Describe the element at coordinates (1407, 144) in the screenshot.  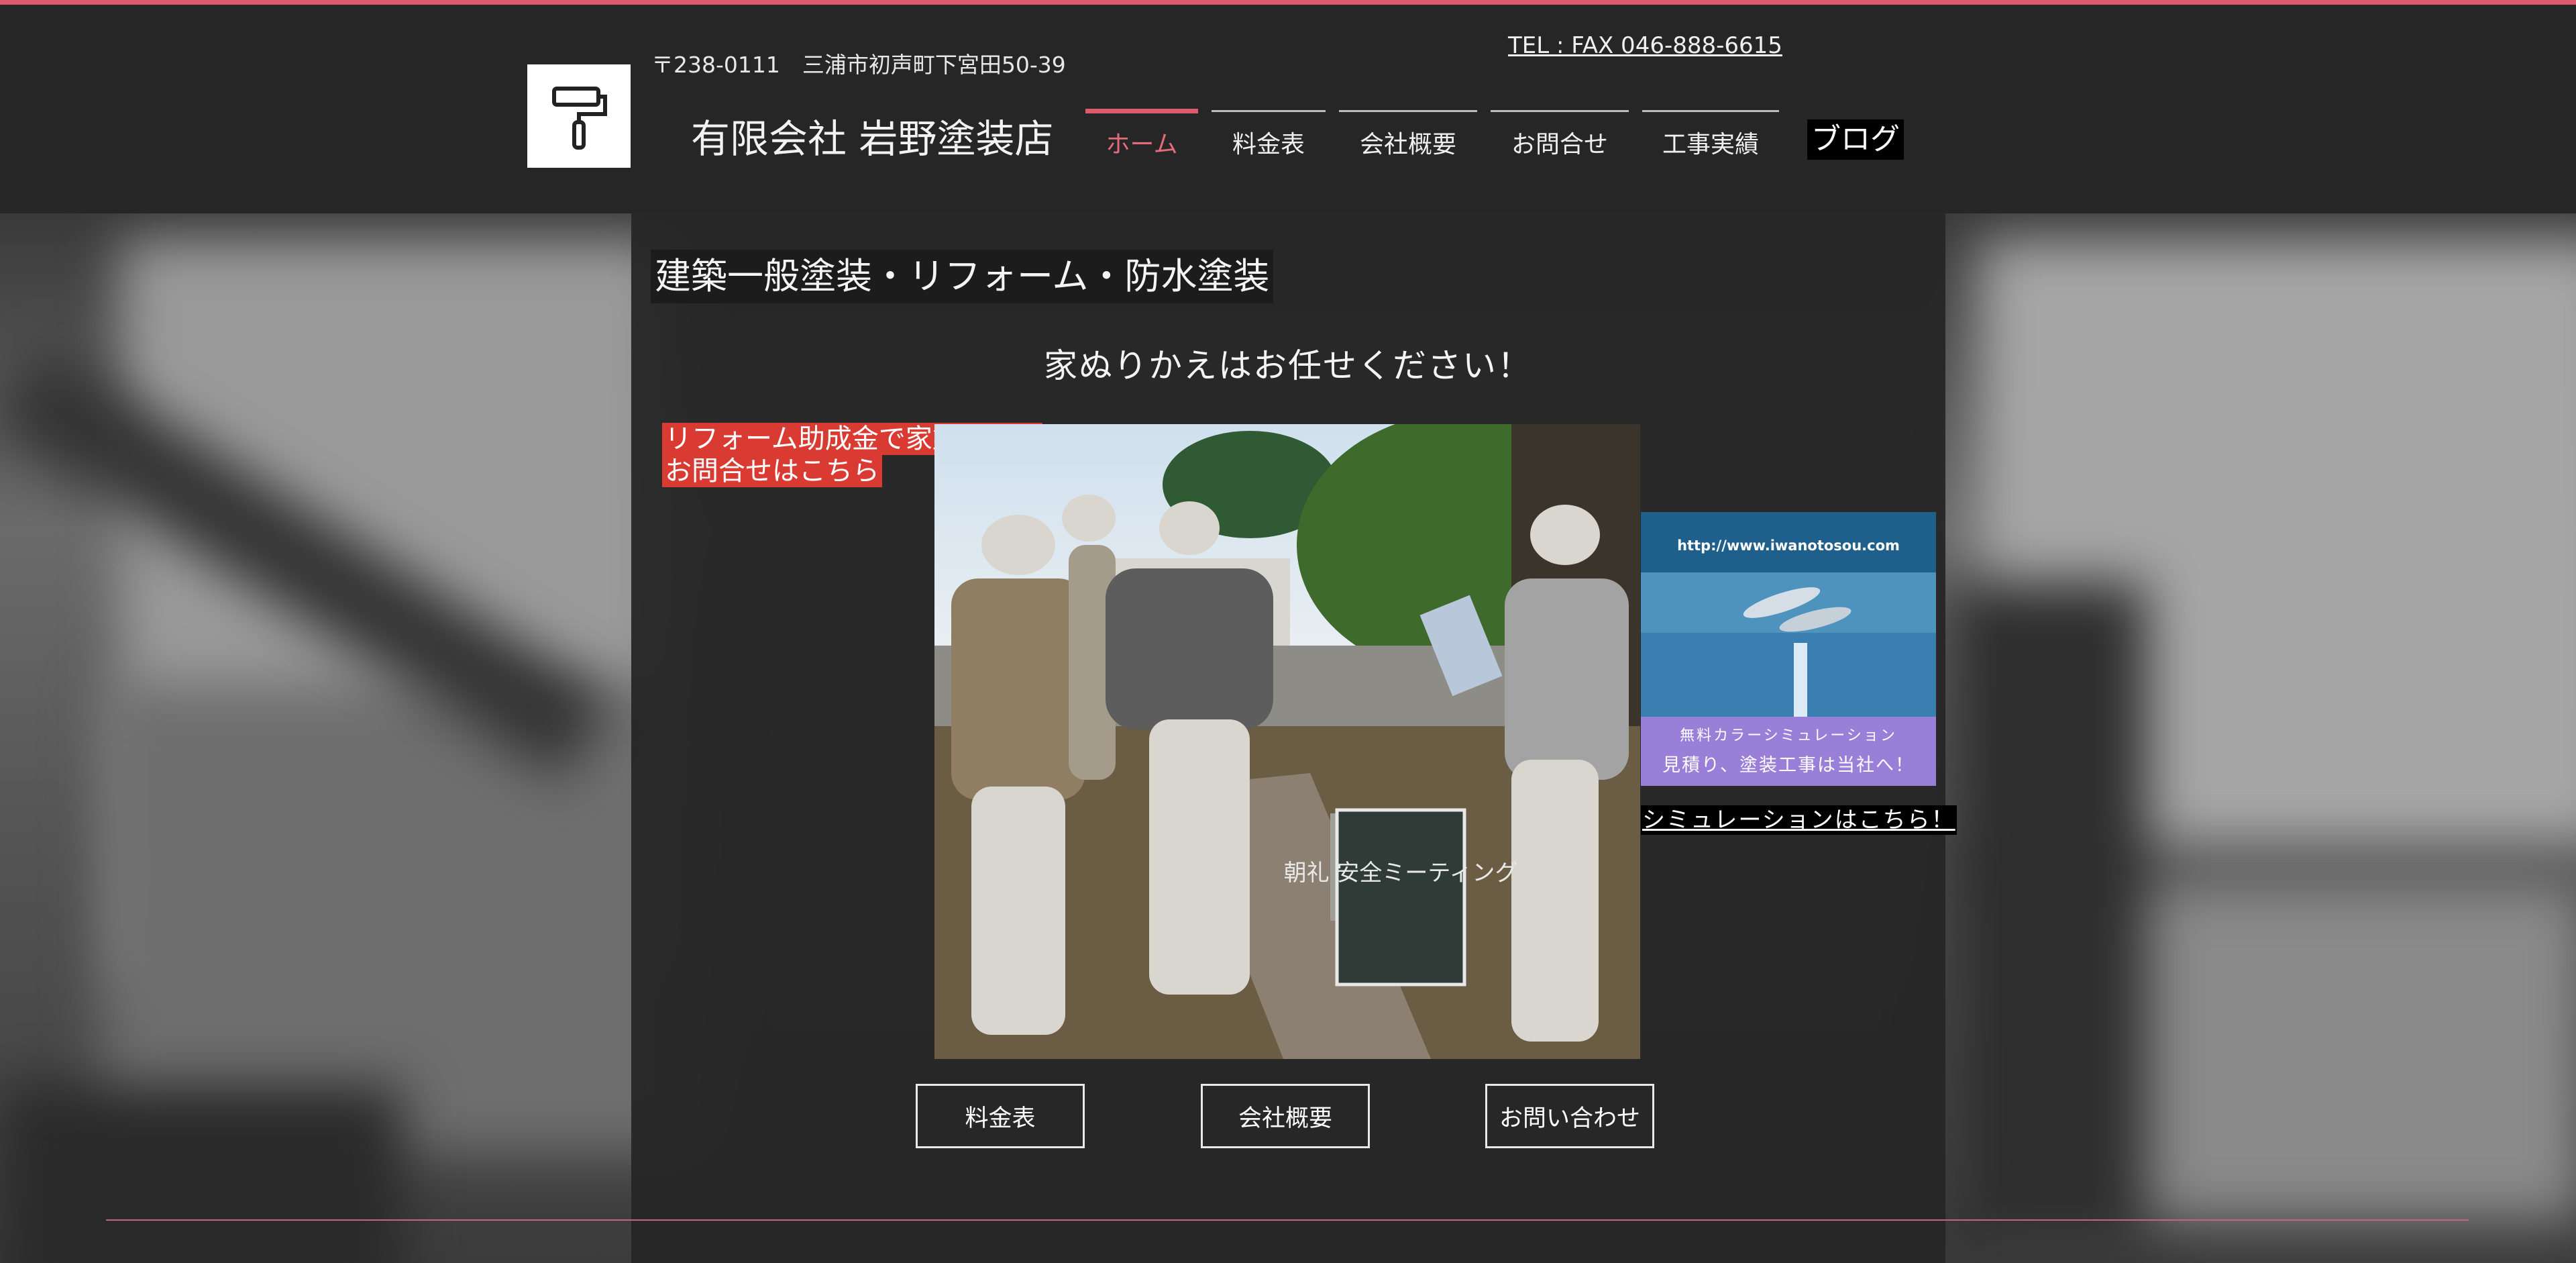
I see `nav-company-label: 会社概要` at that location.